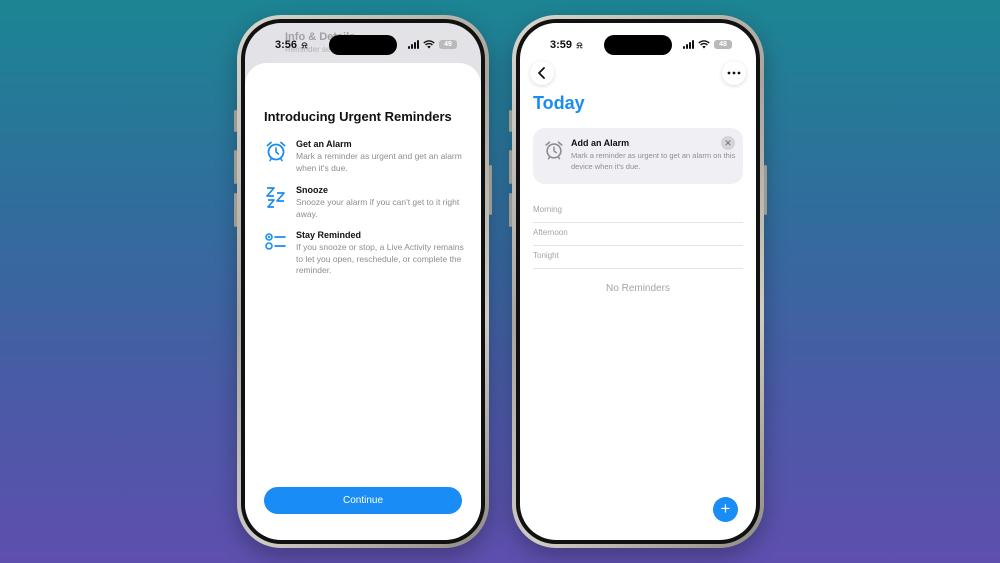  What do you see at coordinates (275, 241) in the screenshot?
I see `list-checklist-icon` at bounding box center [275, 241].